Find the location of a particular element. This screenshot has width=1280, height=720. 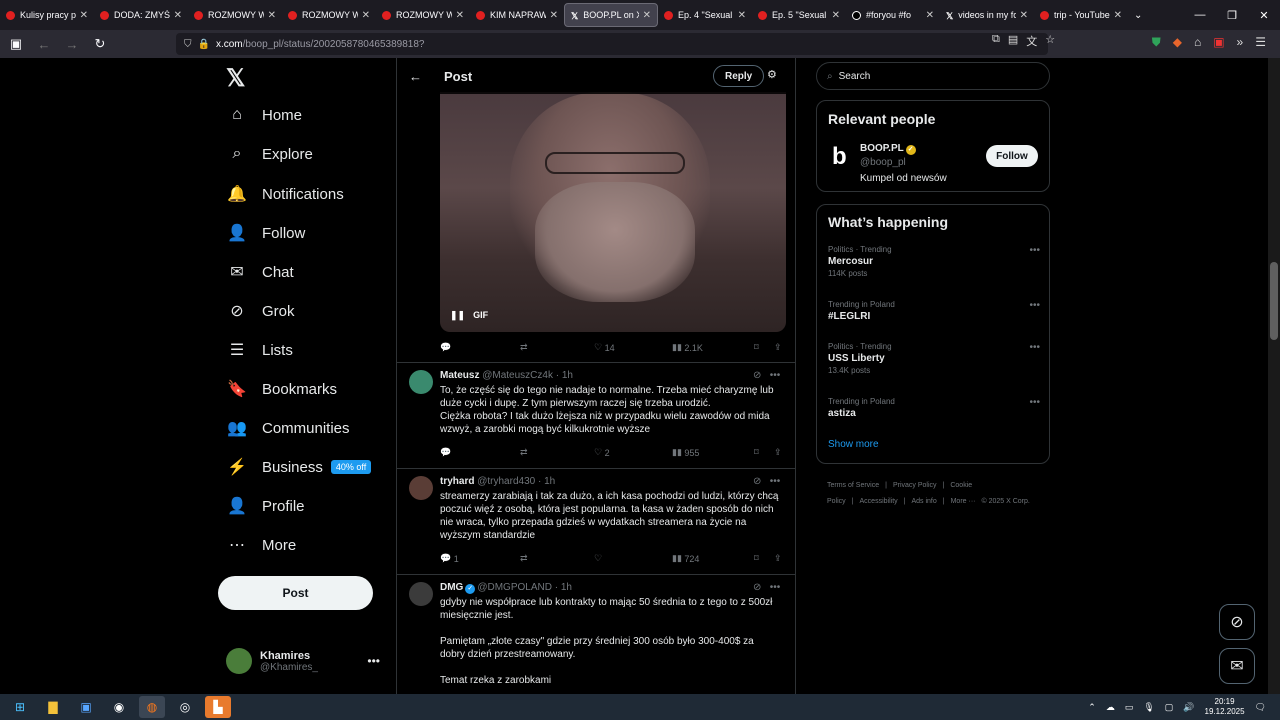

reply-author-name: Mateusz is located at coordinates (459, 375).